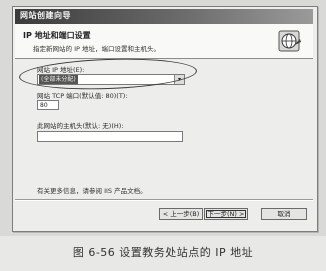 The image size is (326, 271). I want to click on network-globe-icon, so click(289, 41).